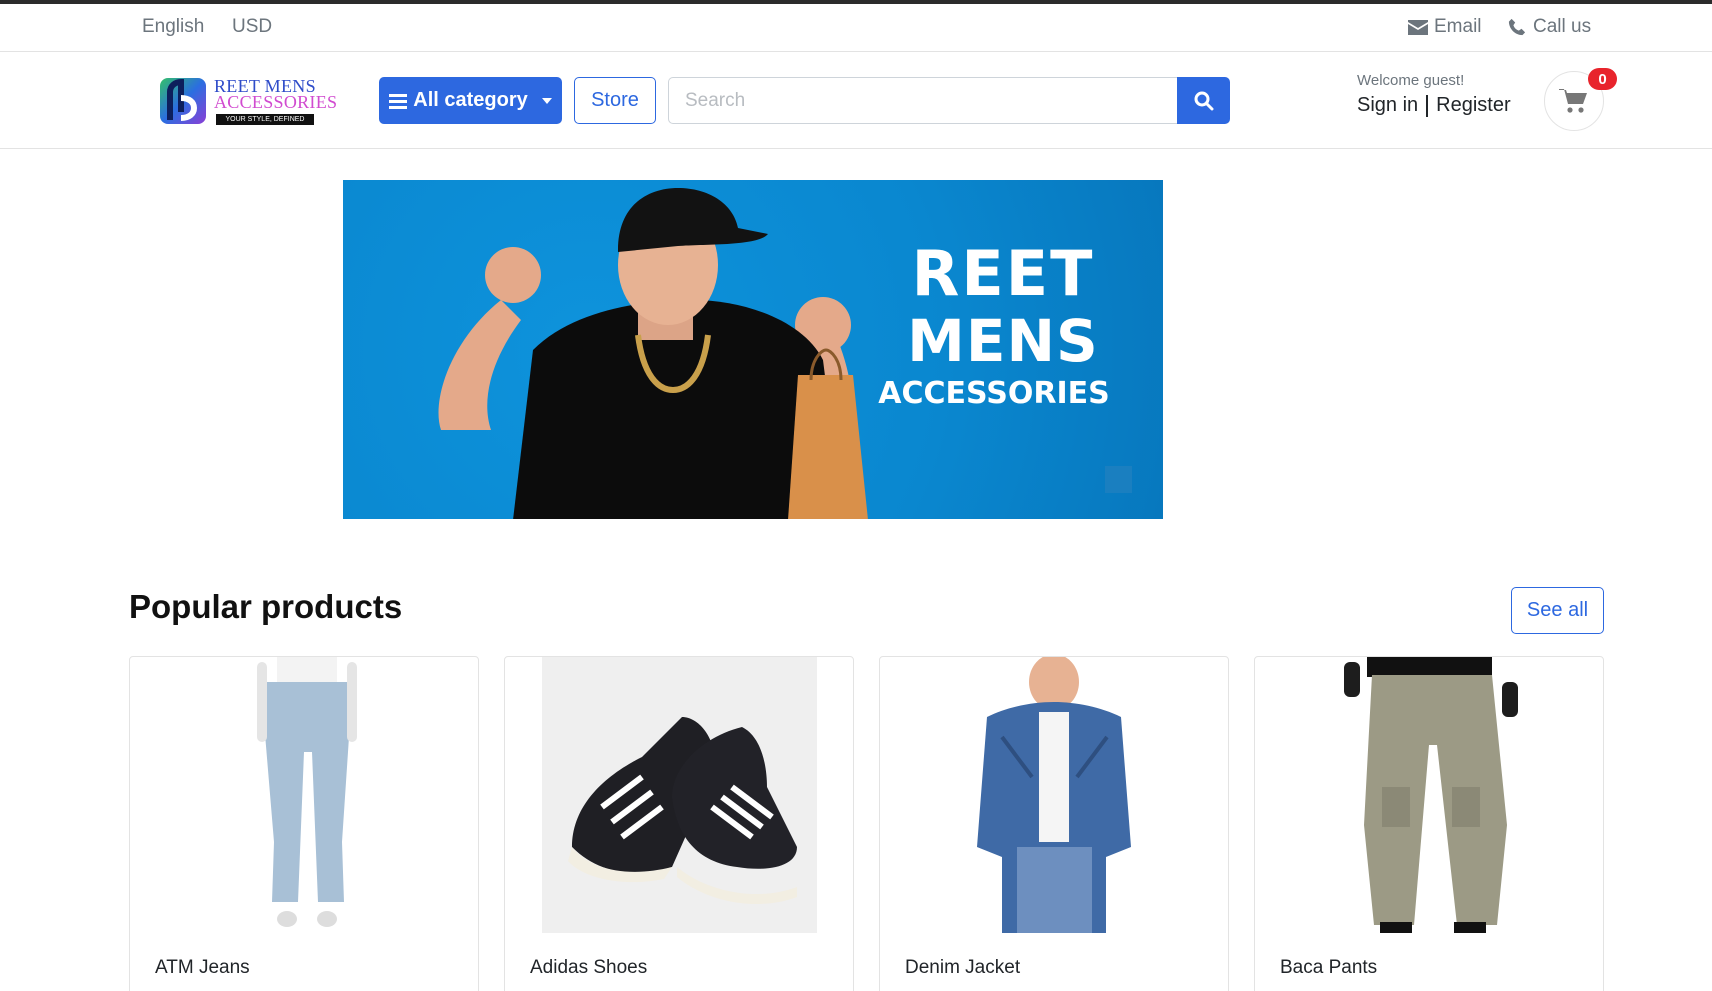 This screenshot has width=1712, height=991. I want to click on language-selector: English, so click(173, 27).